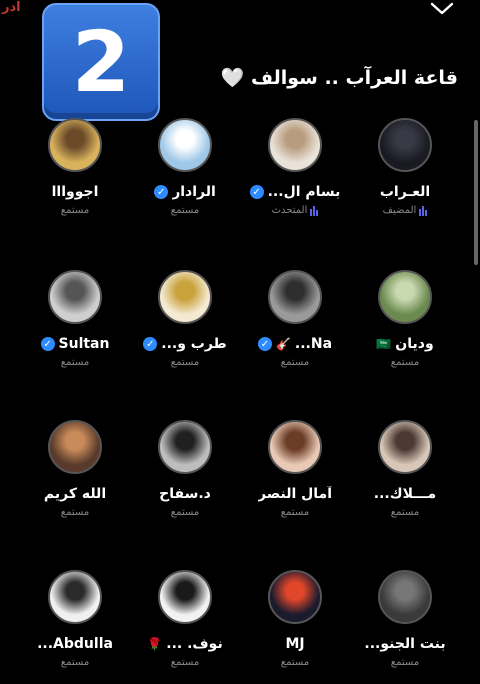 The width and height of the screenshot is (480, 684). I want to click on participant-card: طرب و... ✓ مستمع, so click(185, 319).